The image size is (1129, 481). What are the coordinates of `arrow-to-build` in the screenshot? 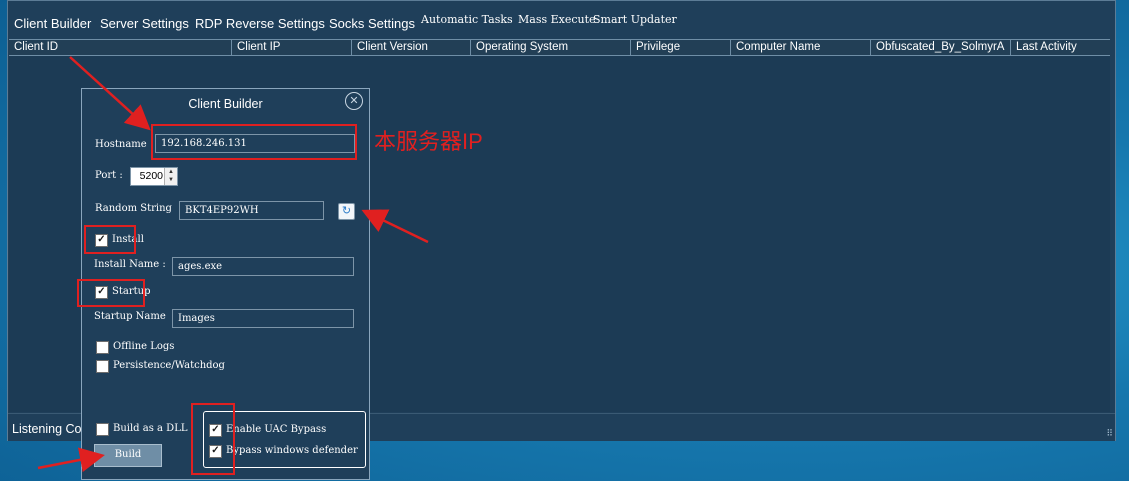 It's located at (71, 460).